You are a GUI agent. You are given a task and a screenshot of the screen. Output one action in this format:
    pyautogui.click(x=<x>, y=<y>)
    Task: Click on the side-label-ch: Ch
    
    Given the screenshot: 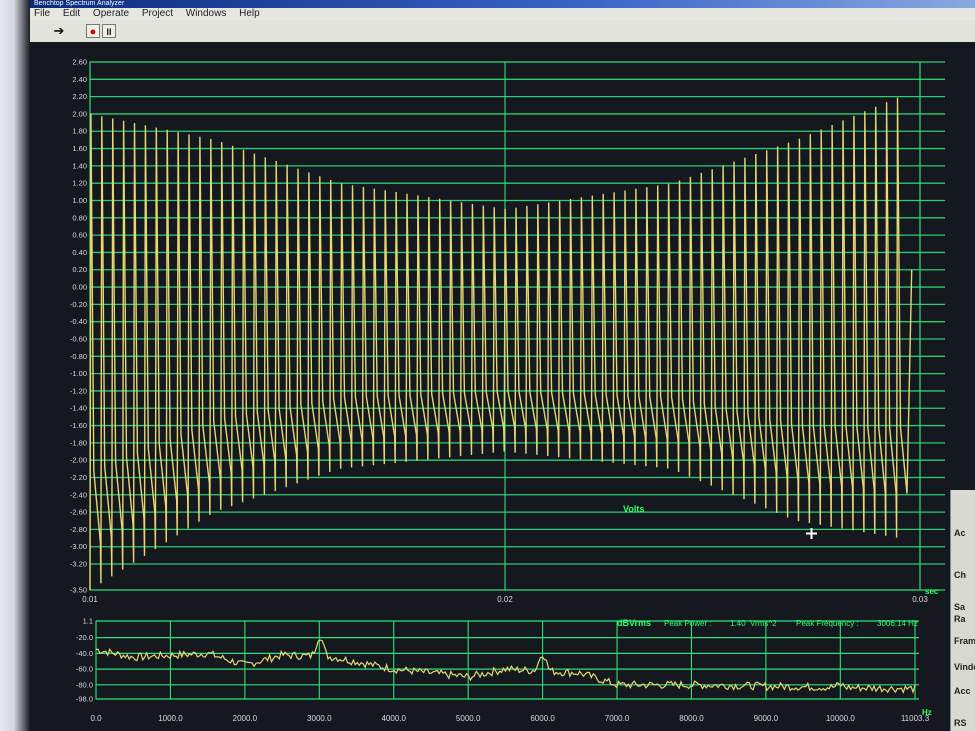 What is the action you would take?
    pyautogui.click(x=960, y=575)
    